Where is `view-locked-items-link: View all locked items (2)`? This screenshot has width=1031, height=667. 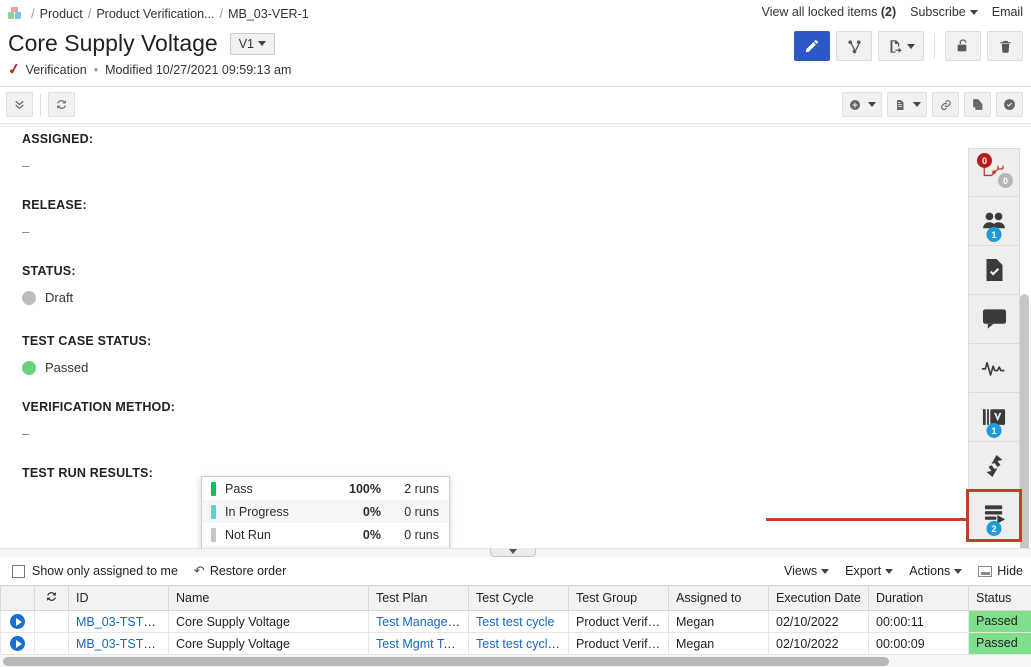
view-locked-items-link: View all locked items (2) is located at coordinates (829, 12).